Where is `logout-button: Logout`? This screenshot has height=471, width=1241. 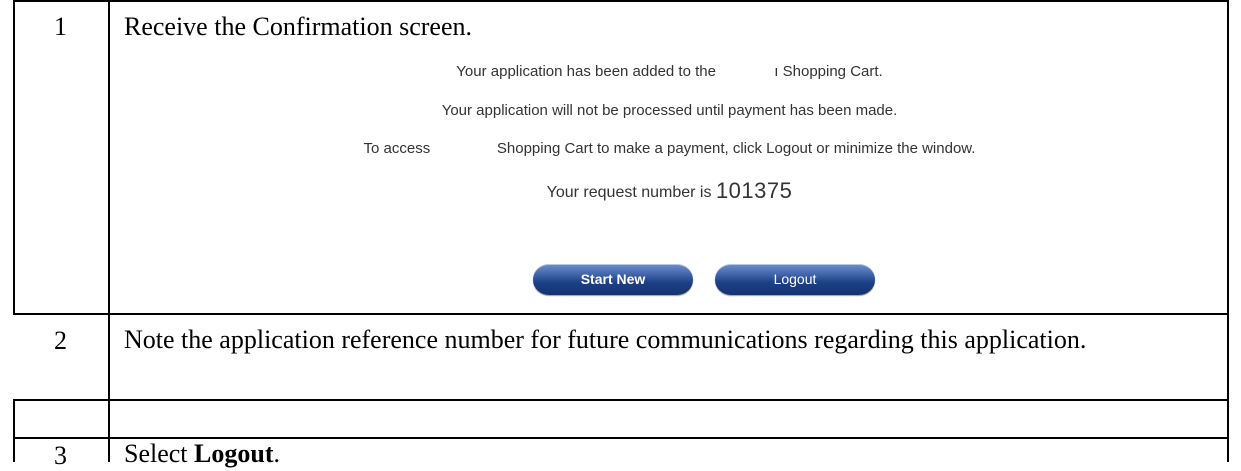
logout-button: Logout is located at coordinates (795, 279).